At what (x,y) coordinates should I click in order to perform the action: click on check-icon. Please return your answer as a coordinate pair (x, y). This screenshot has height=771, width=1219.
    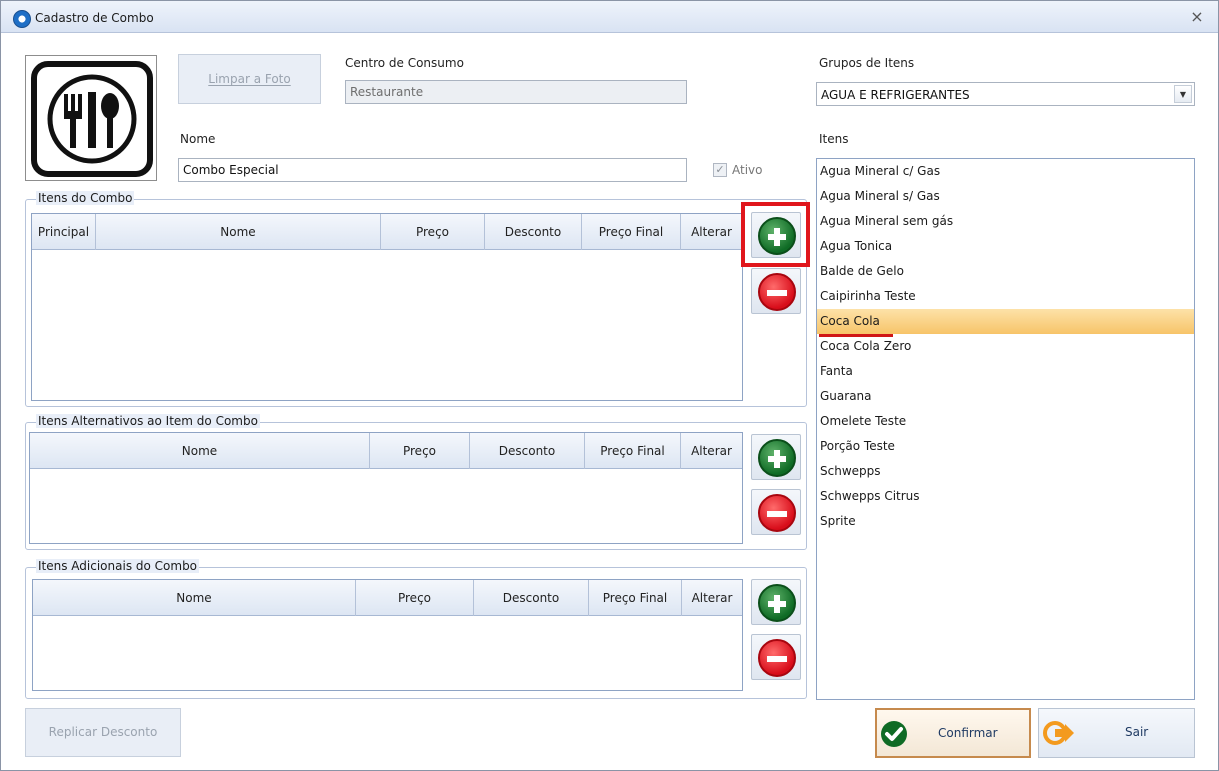
    Looking at the image, I should click on (894, 734).